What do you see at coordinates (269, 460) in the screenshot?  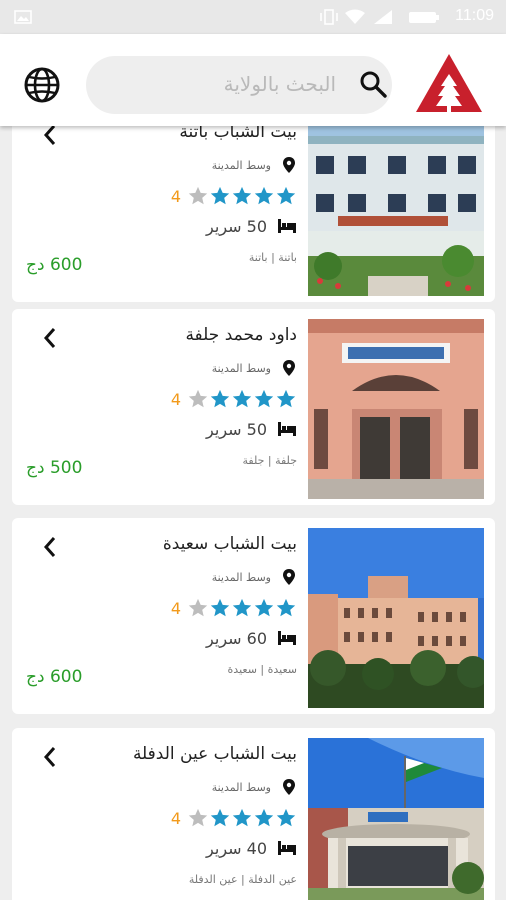 I see `region-text: جلفة | جلفة` at bounding box center [269, 460].